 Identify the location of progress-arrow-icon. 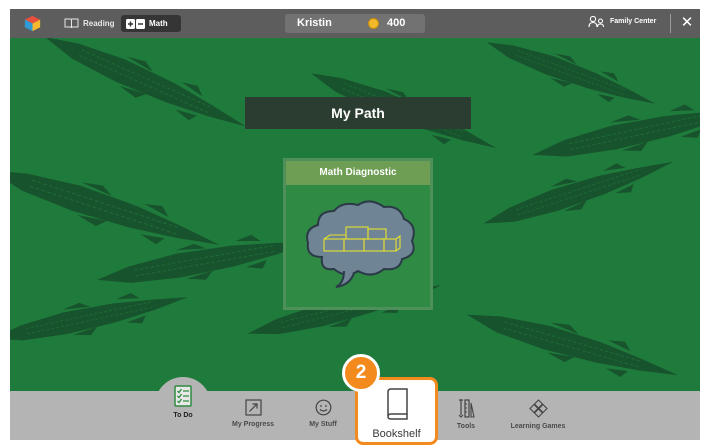
(253, 407).